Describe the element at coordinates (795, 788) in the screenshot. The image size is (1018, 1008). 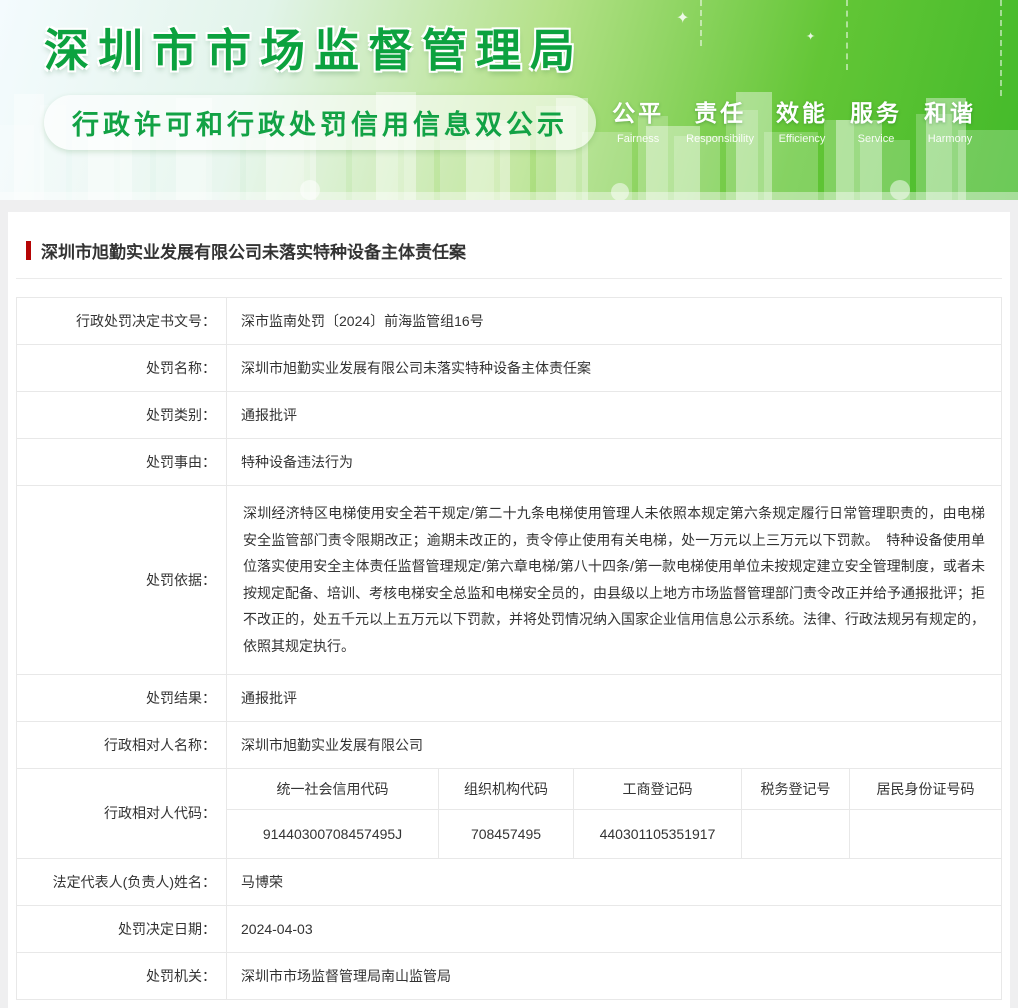
I see `code-column-header: 税务登记号` at that location.